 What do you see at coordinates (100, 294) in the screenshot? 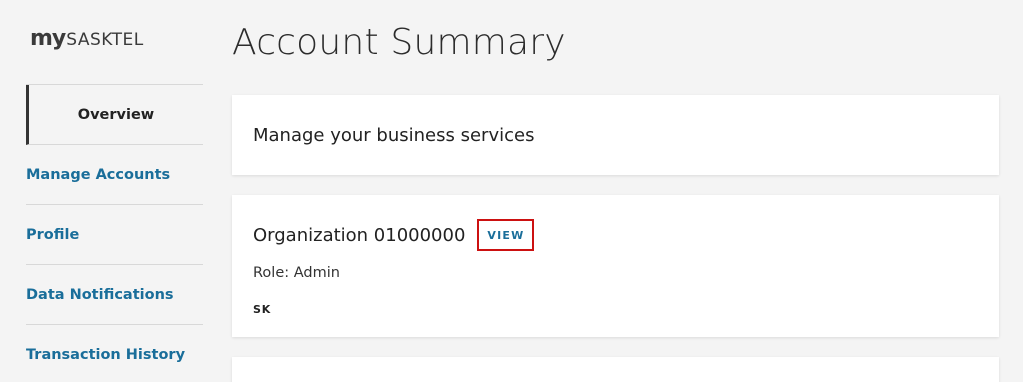
I see `sidebar-item-label: Data Notifications` at bounding box center [100, 294].